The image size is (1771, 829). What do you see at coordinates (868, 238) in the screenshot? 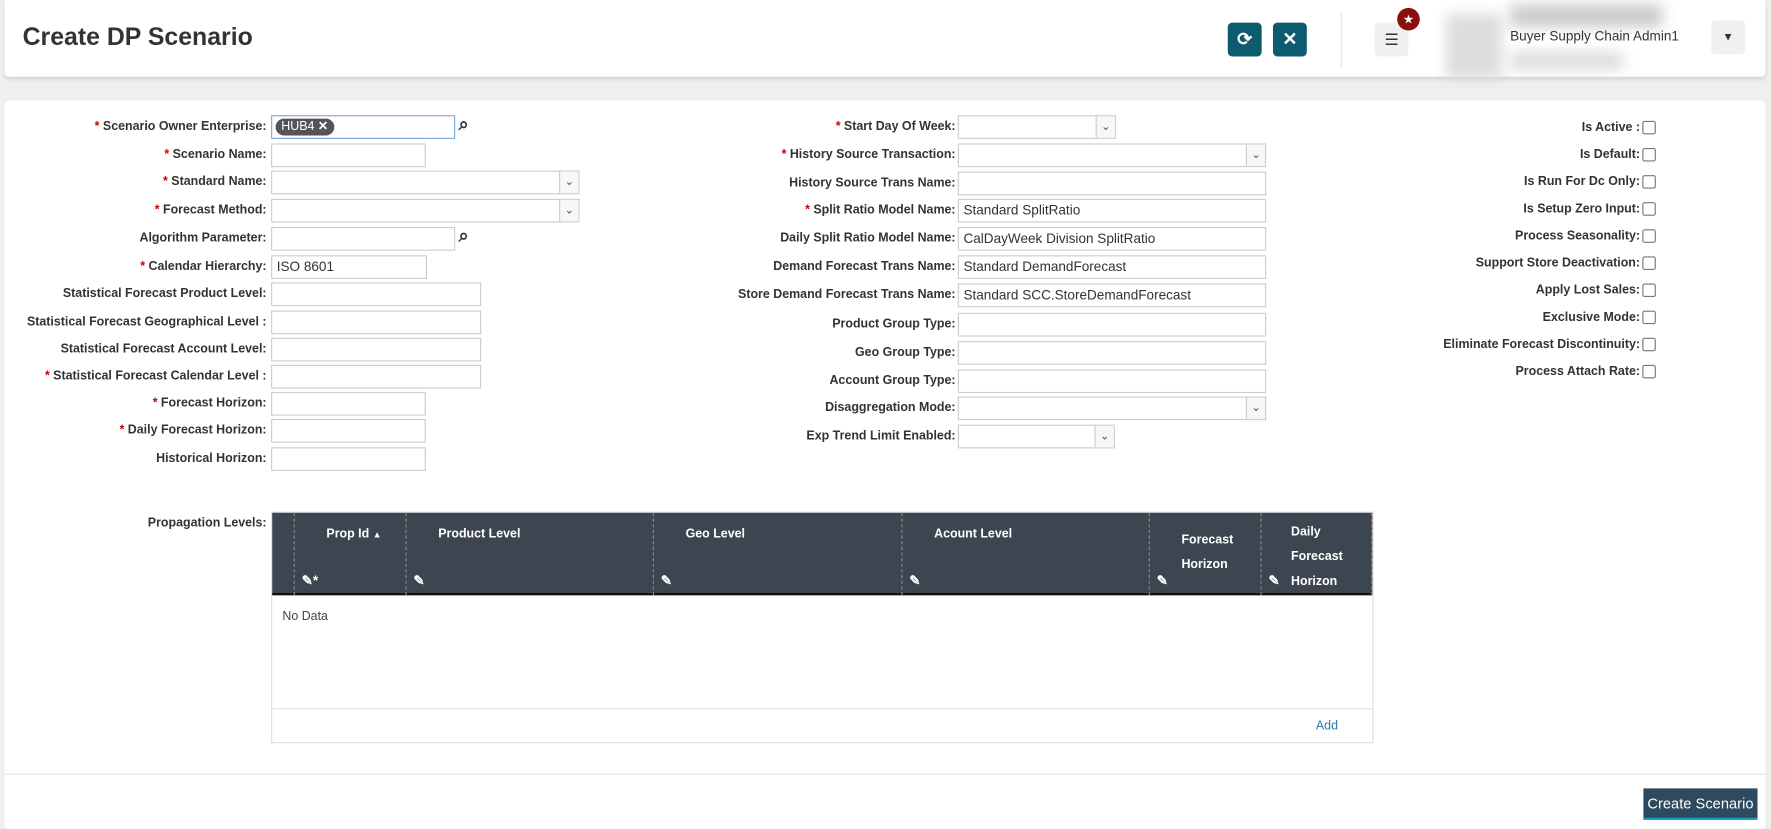
I see `label-text: Daily Split Ratio Model Name:` at bounding box center [868, 238].